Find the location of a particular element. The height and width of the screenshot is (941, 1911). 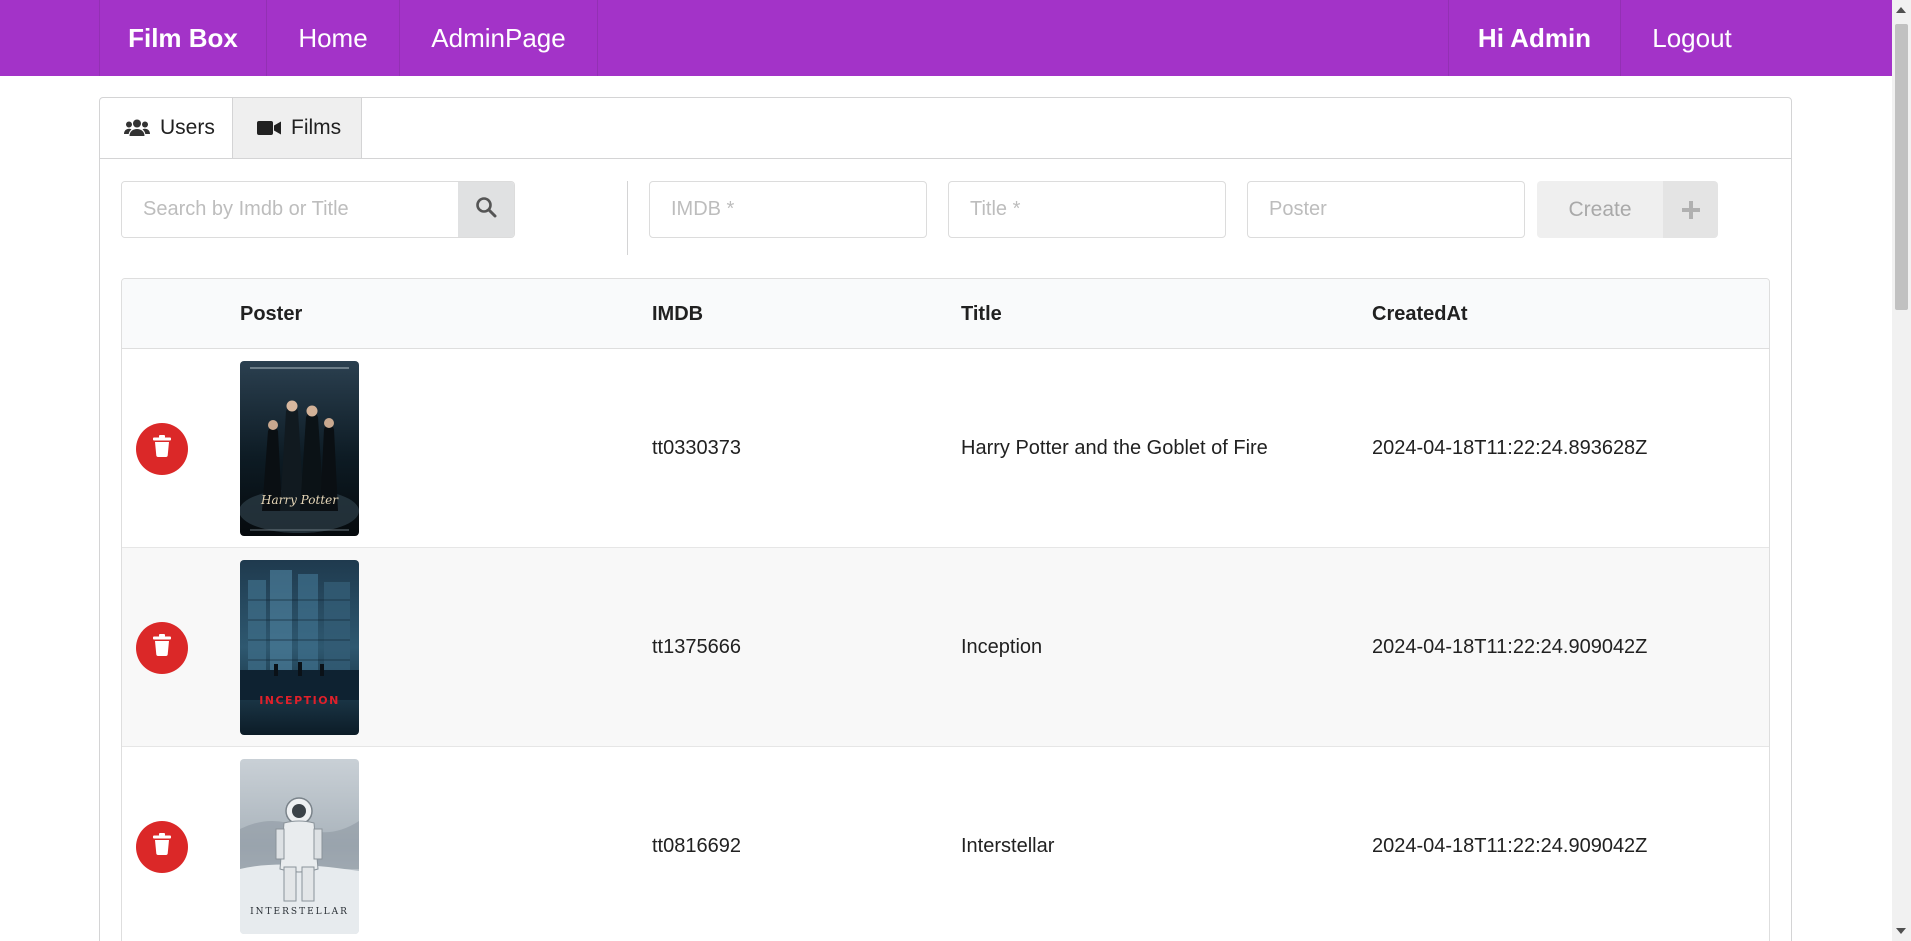

search-input is located at coordinates (290, 209).